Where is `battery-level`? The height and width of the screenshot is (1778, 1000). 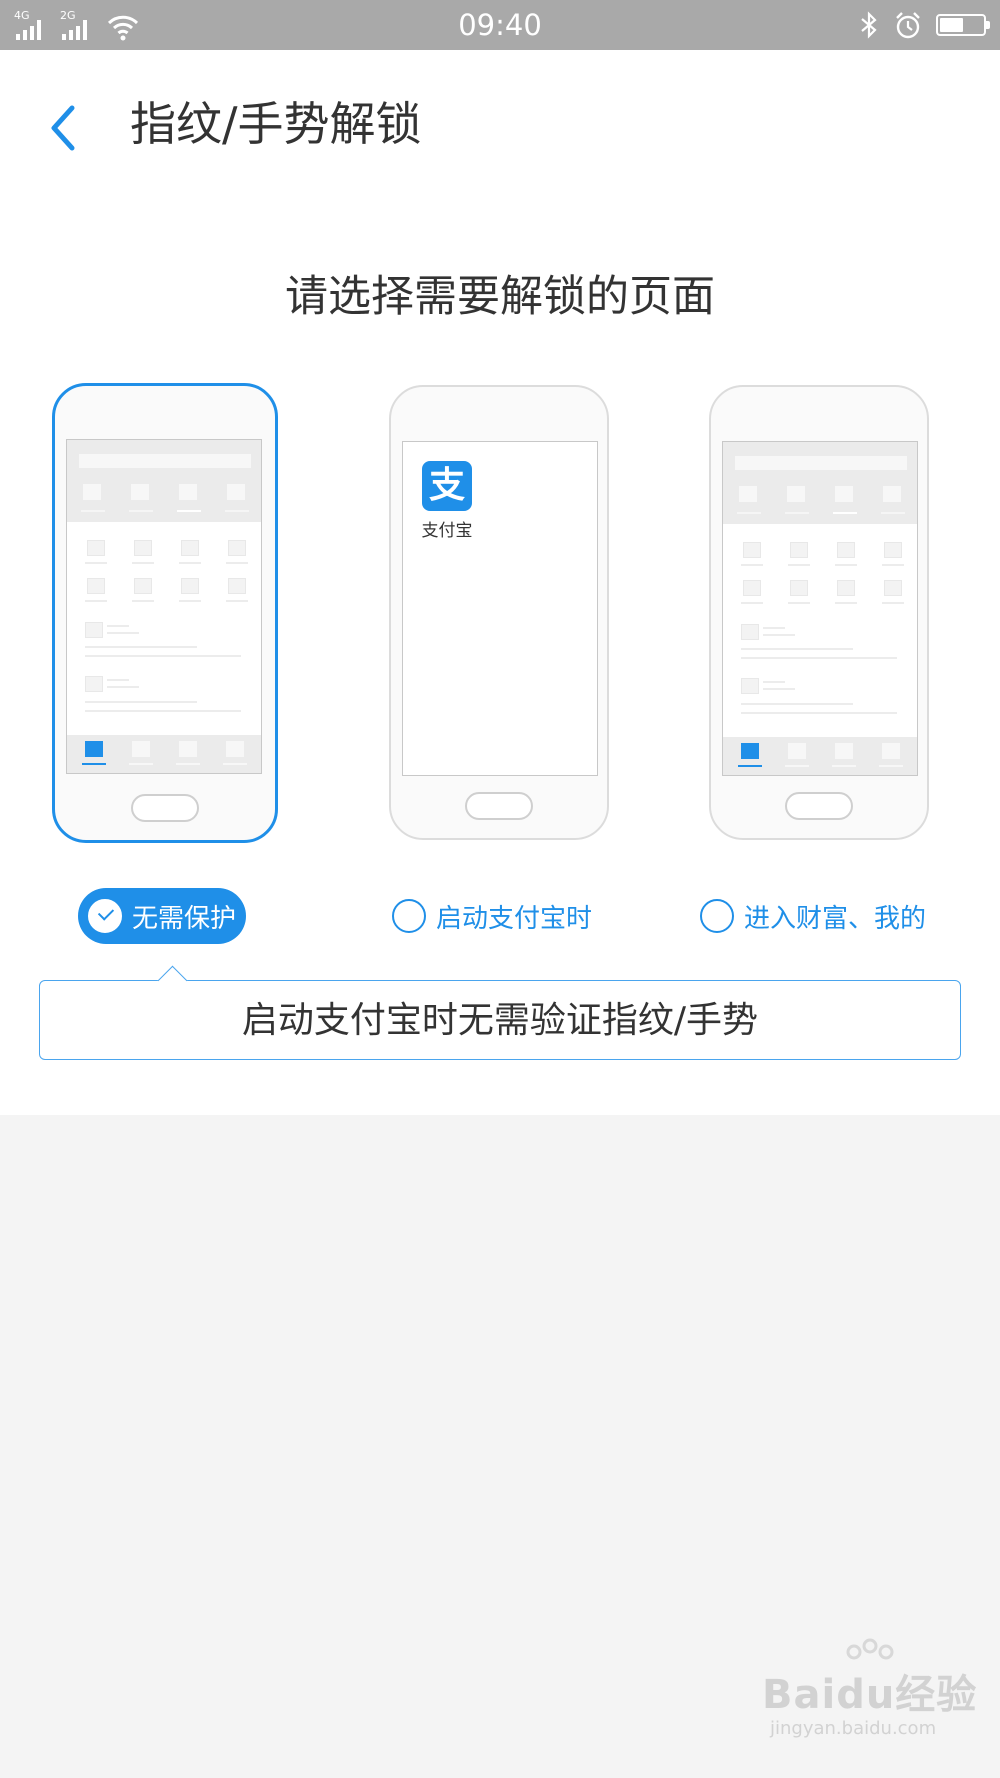
battery-level is located at coordinates (951, 25).